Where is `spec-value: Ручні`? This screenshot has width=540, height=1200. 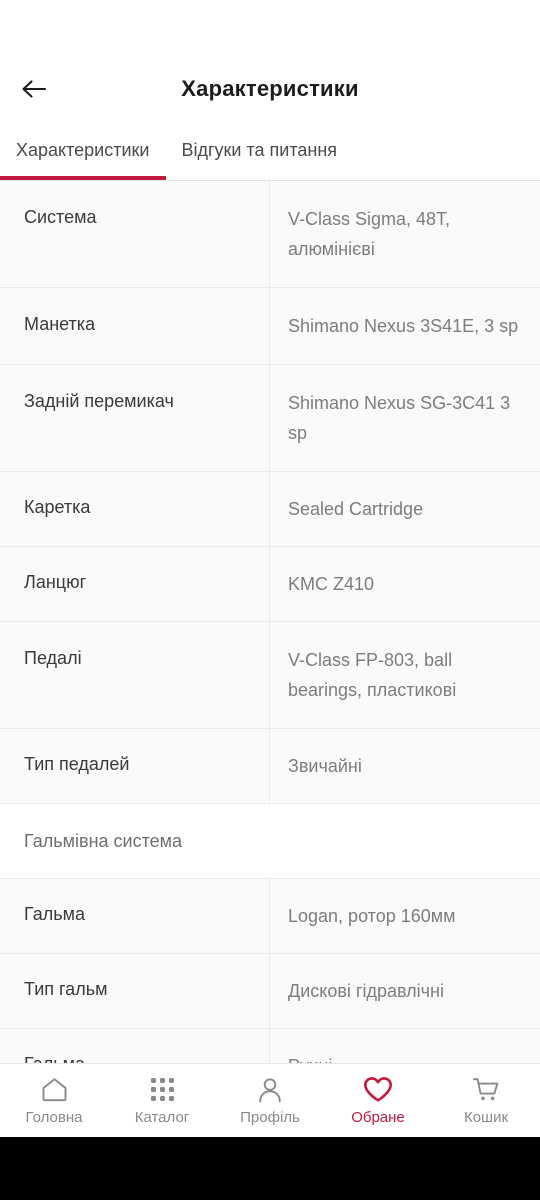 spec-value: Ручні is located at coordinates (405, 1046).